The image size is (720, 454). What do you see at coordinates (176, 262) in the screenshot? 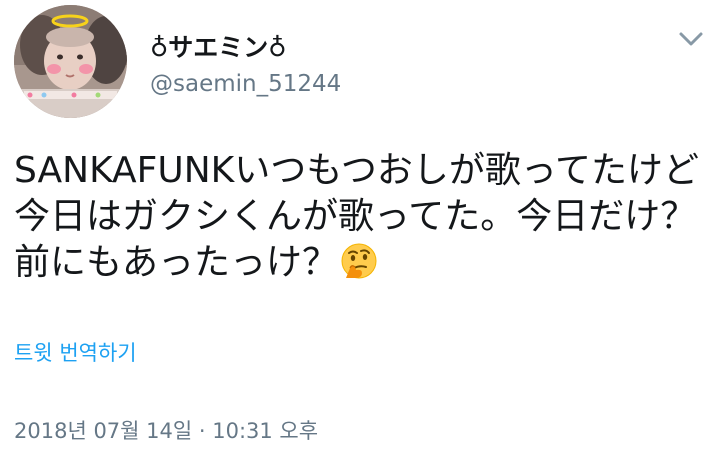
I see `tweet-text-line: 前にもあったっけ？` at bounding box center [176, 262].